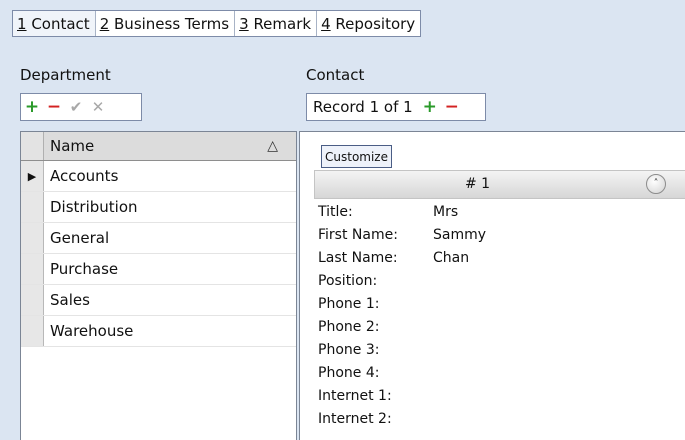  What do you see at coordinates (349, 372) in the screenshot?
I see `field-label: Phone 4:` at bounding box center [349, 372].